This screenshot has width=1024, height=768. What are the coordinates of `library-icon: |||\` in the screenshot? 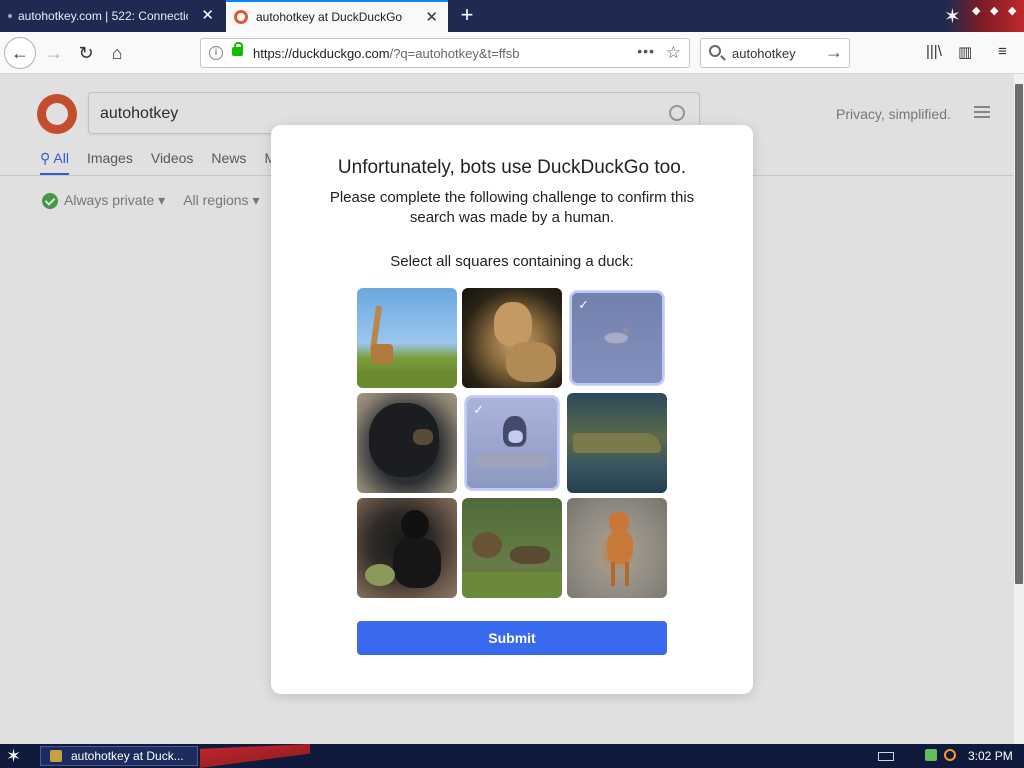 It's located at (934, 51).